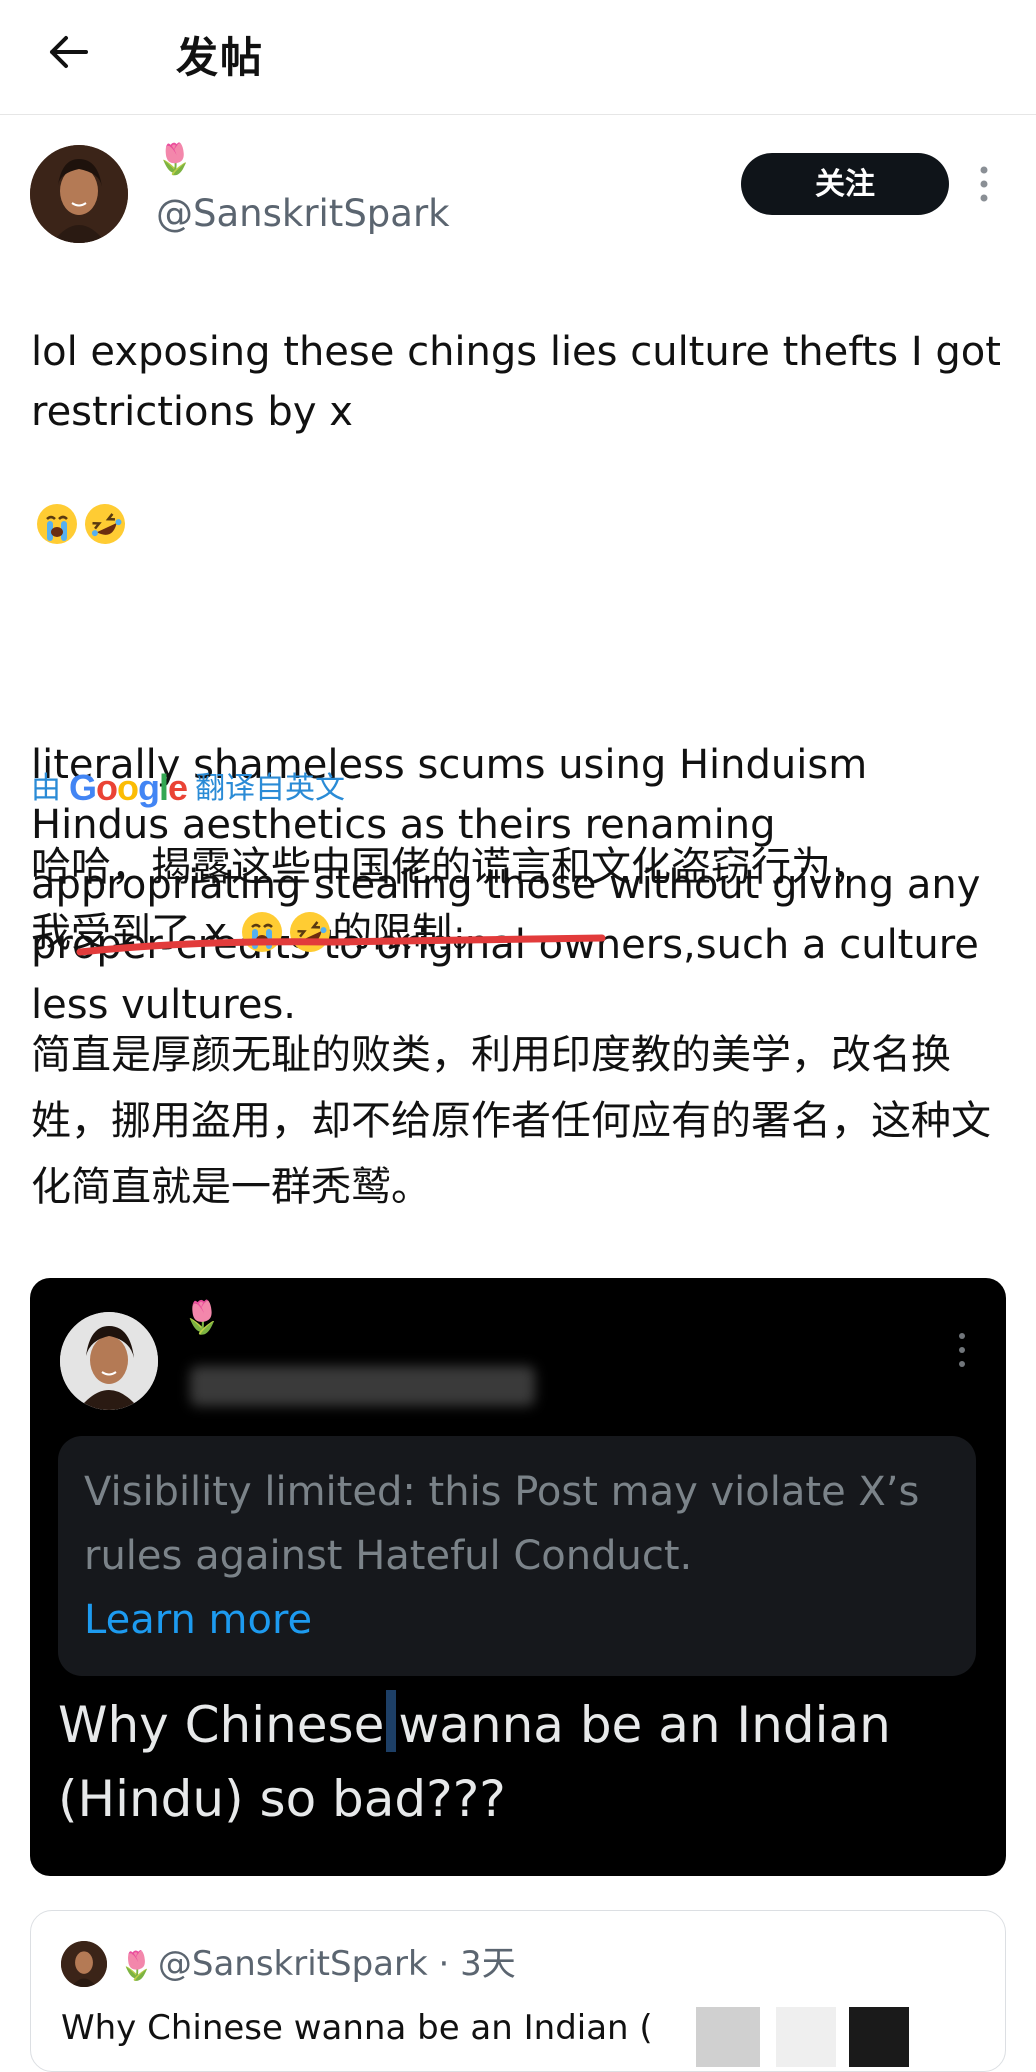 This screenshot has height=2072, width=1036. I want to click on quoted-post-text: Why Chinese wanna be an Indian (, so click(357, 2028).